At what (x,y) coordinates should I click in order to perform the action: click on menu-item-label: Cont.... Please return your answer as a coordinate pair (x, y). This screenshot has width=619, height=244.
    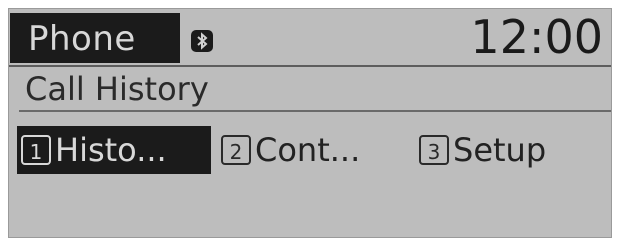
    Looking at the image, I should click on (308, 150).